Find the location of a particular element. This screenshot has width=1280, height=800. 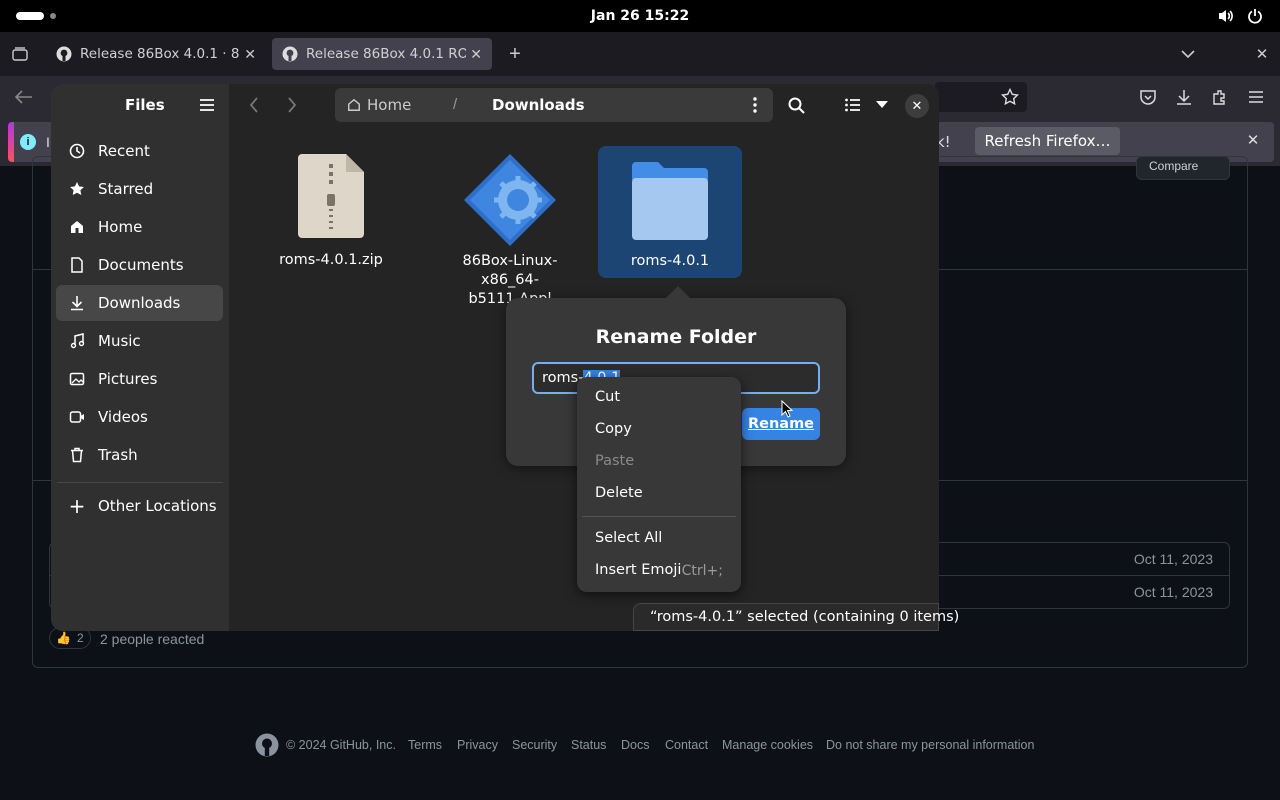

sidebar-item-label: Music is located at coordinates (119, 341).